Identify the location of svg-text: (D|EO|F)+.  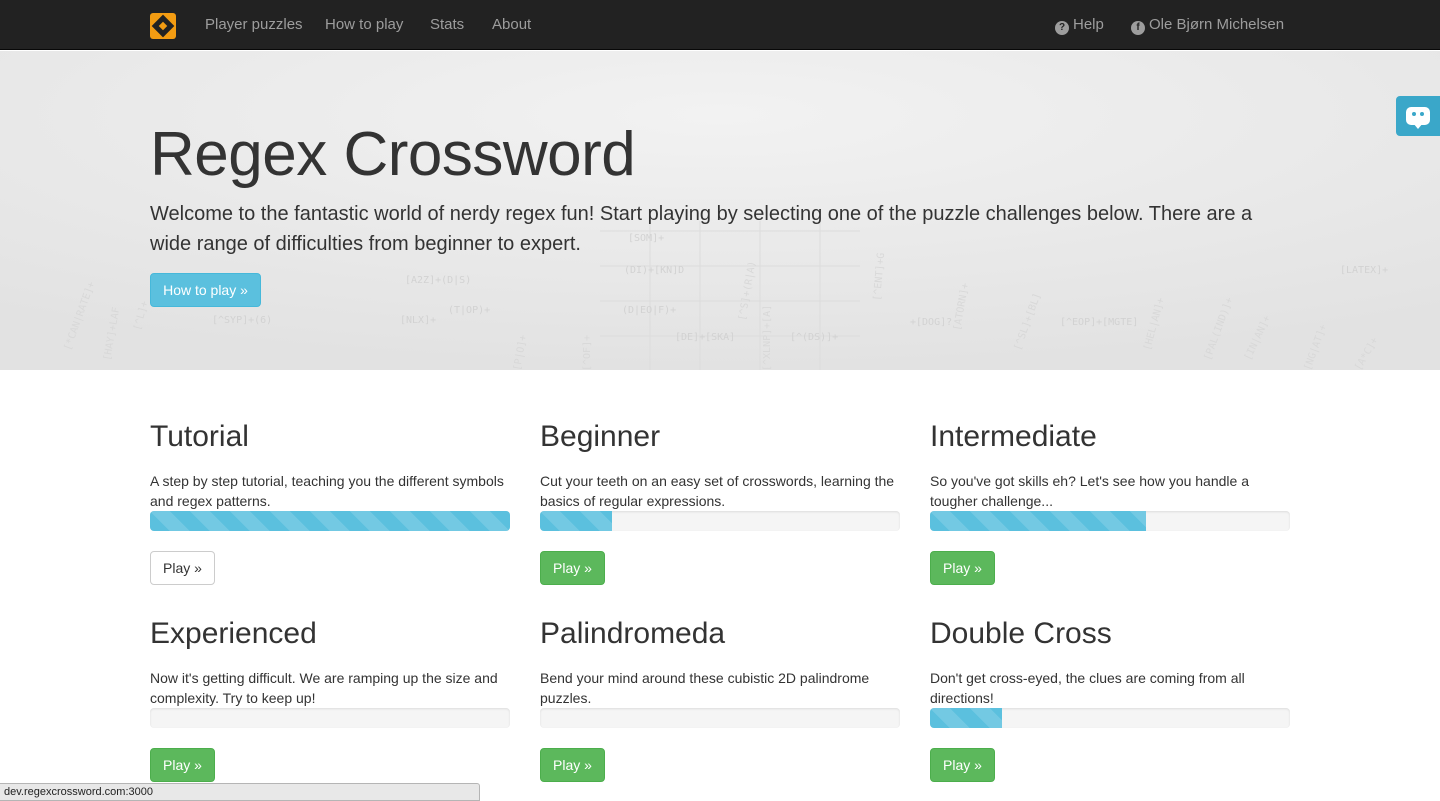
(649, 310).